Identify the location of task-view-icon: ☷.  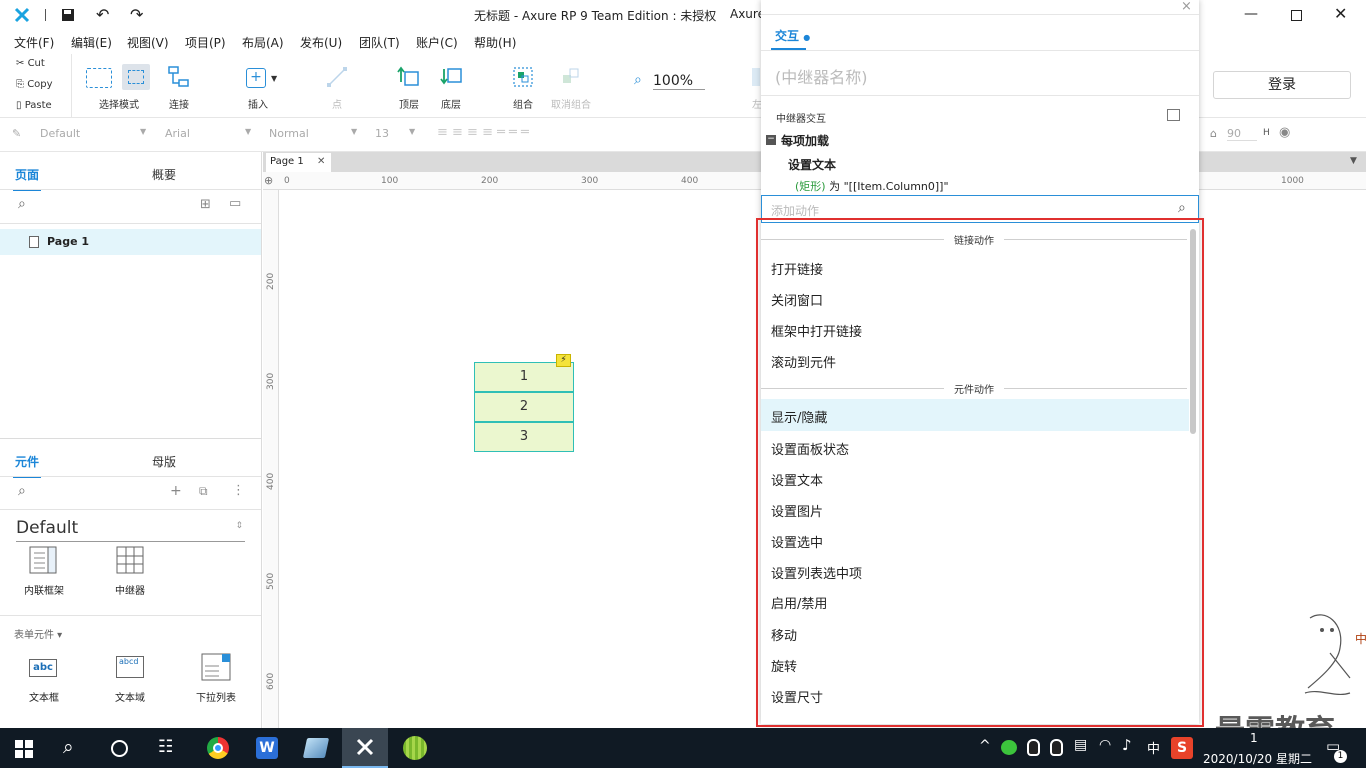
(165, 747).